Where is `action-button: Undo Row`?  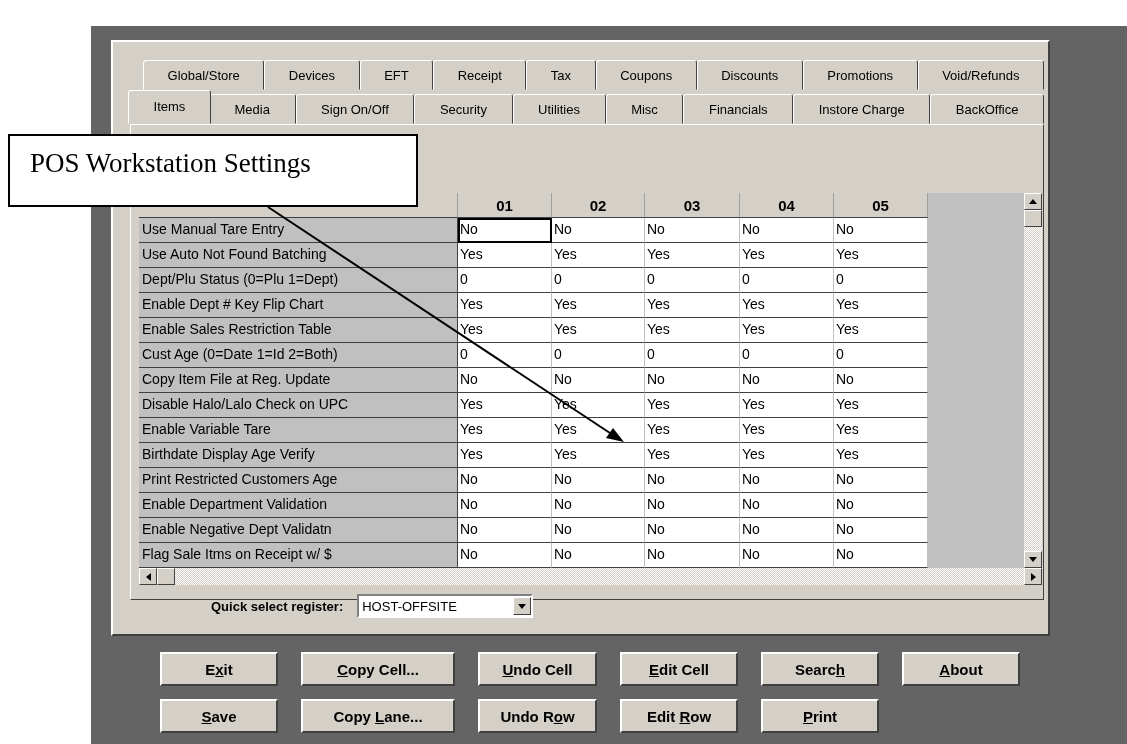
action-button: Undo Row is located at coordinates (537, 716).